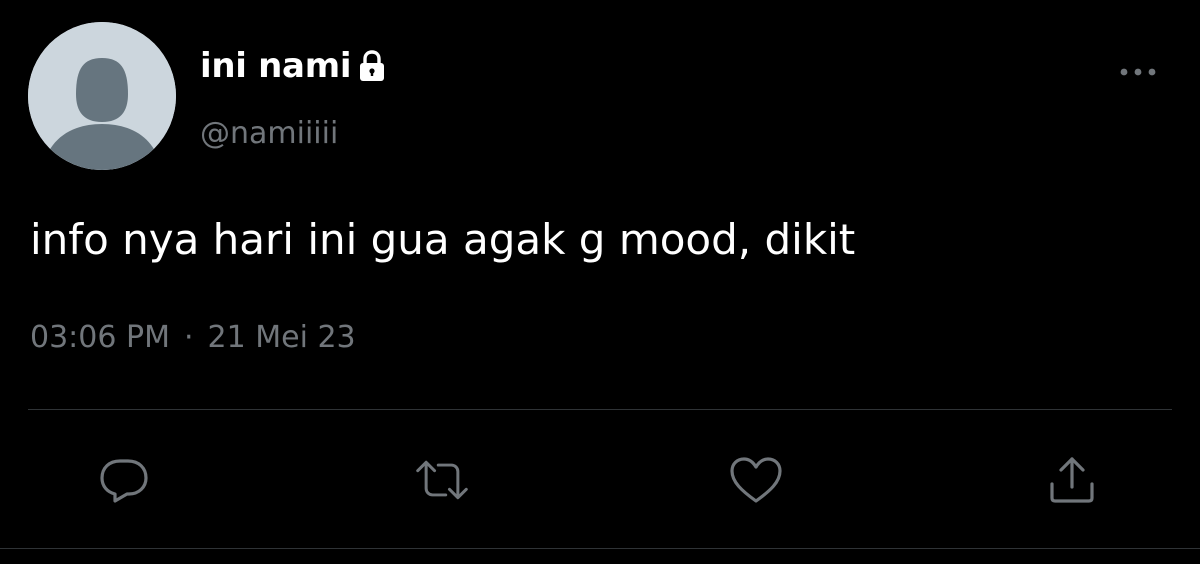 This screenshot has height=564, width=1200. Describe the element at coordinates (269, 134) in the screenshot. I see `user-handle: @namiiiii` at that location.